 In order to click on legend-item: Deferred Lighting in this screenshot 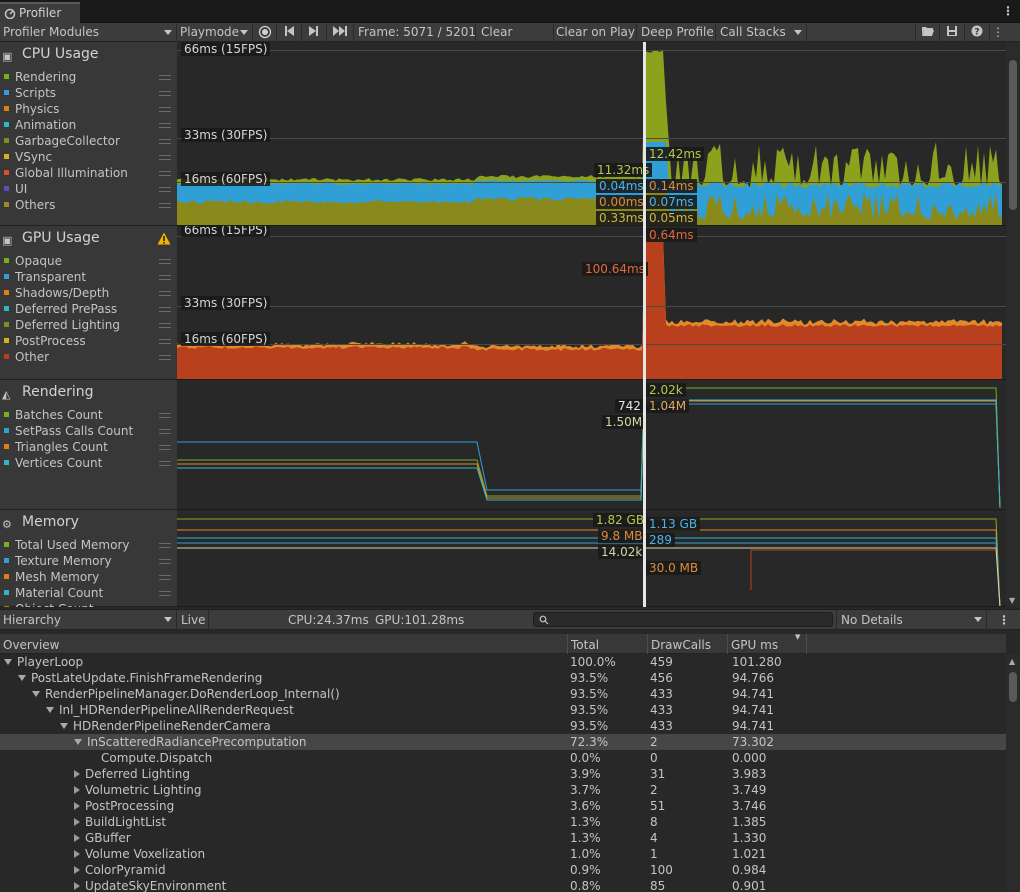, I will do `click(62, 326)`.